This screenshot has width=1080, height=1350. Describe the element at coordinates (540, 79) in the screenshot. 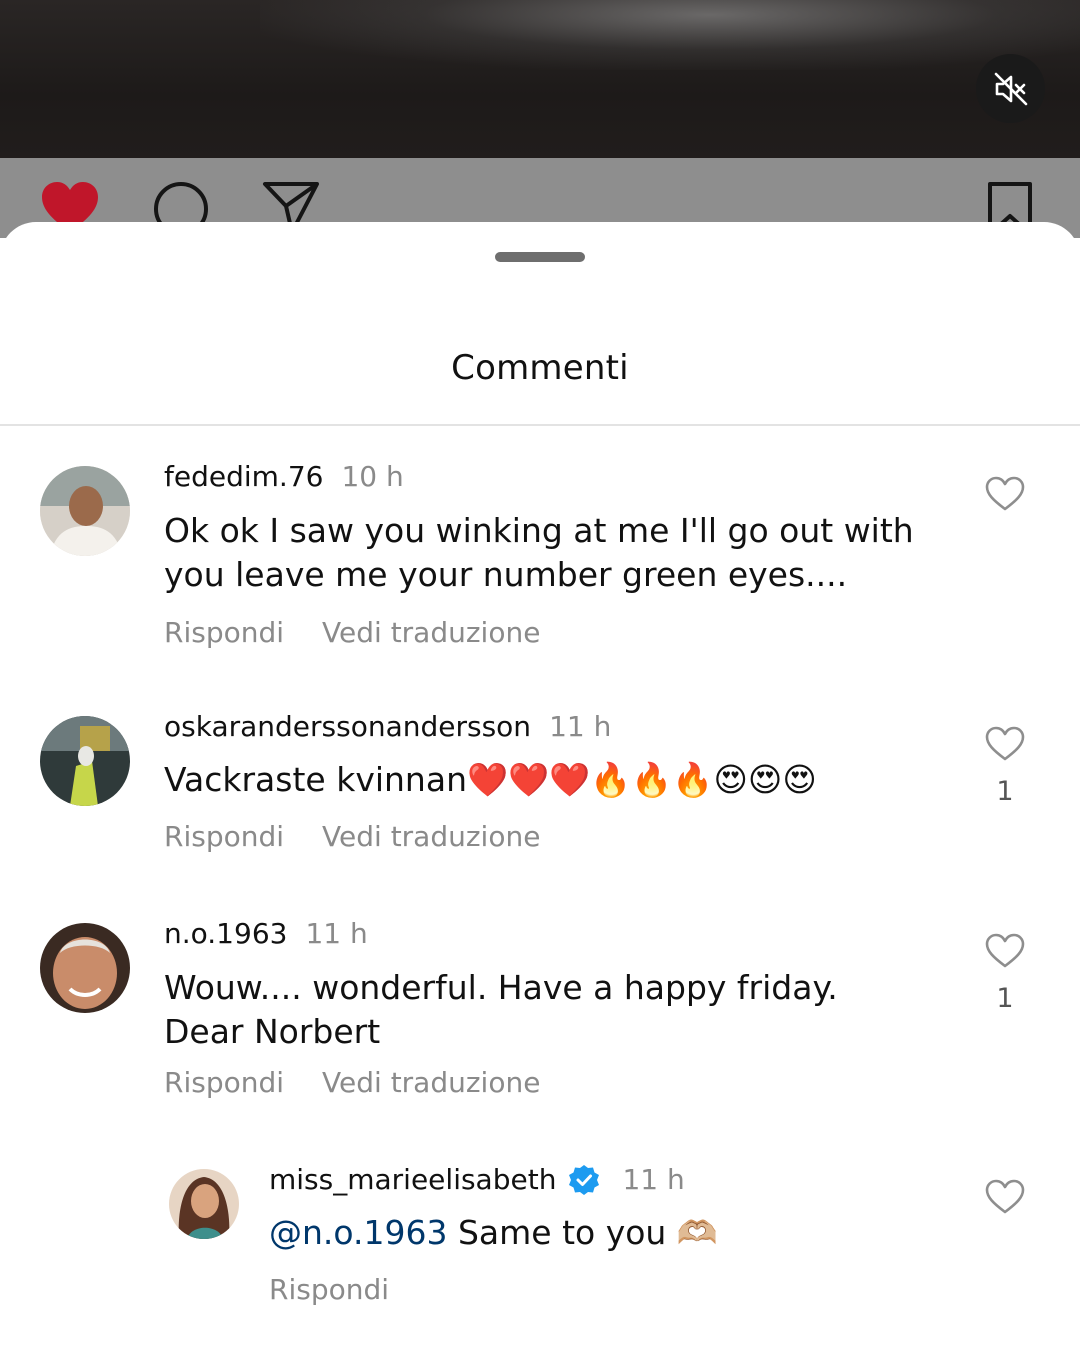

I see `video-player` at that location.